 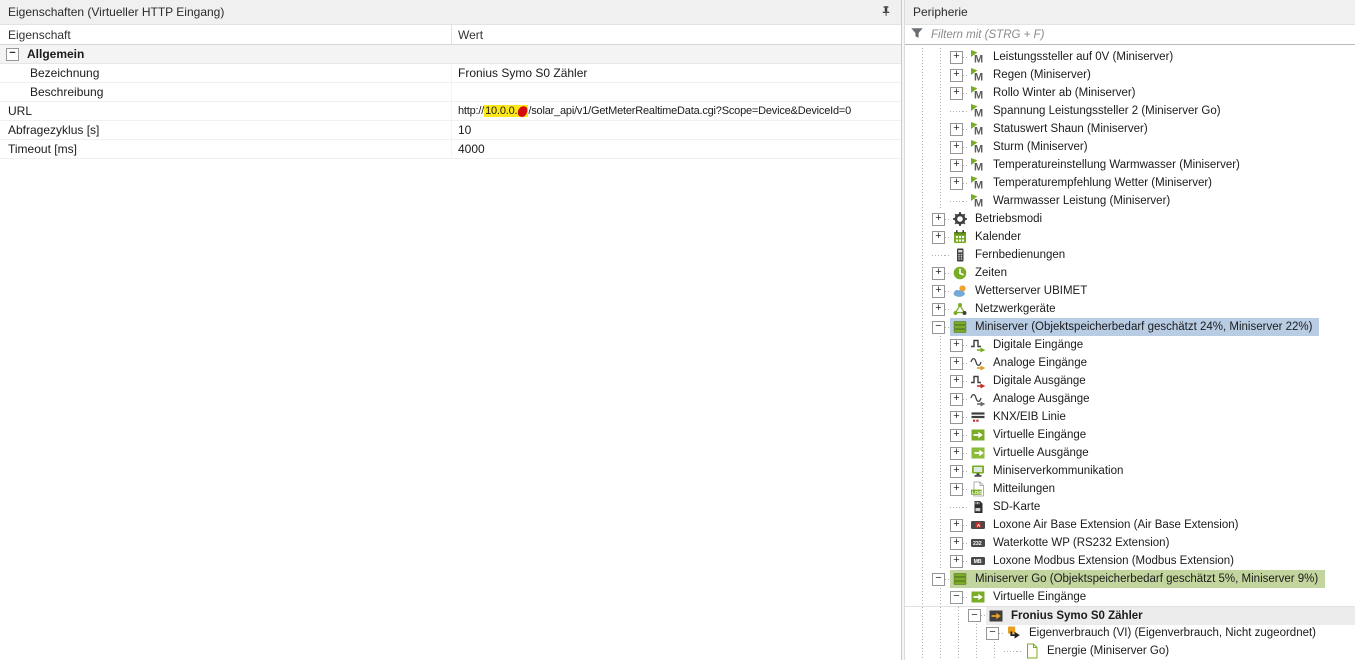 What do you see at coordinates (1130, 237) in the screenshot?
I see `tree-item: Kalender` at bounding box center [1130, 237].